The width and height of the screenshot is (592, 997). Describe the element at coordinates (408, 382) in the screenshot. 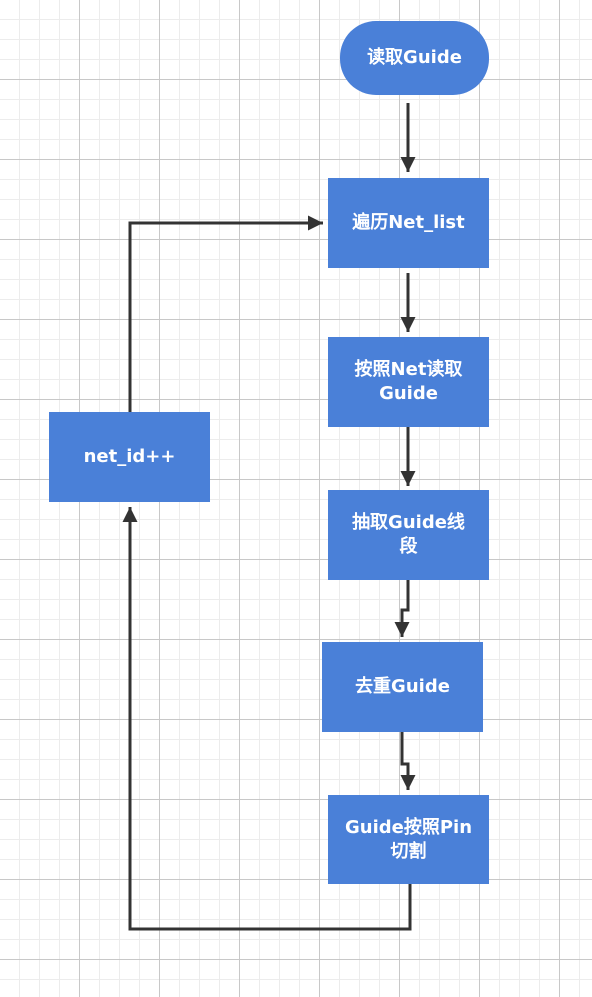

I see `read-guide-by-net-node: 按照Net读取 Guide` at that location.